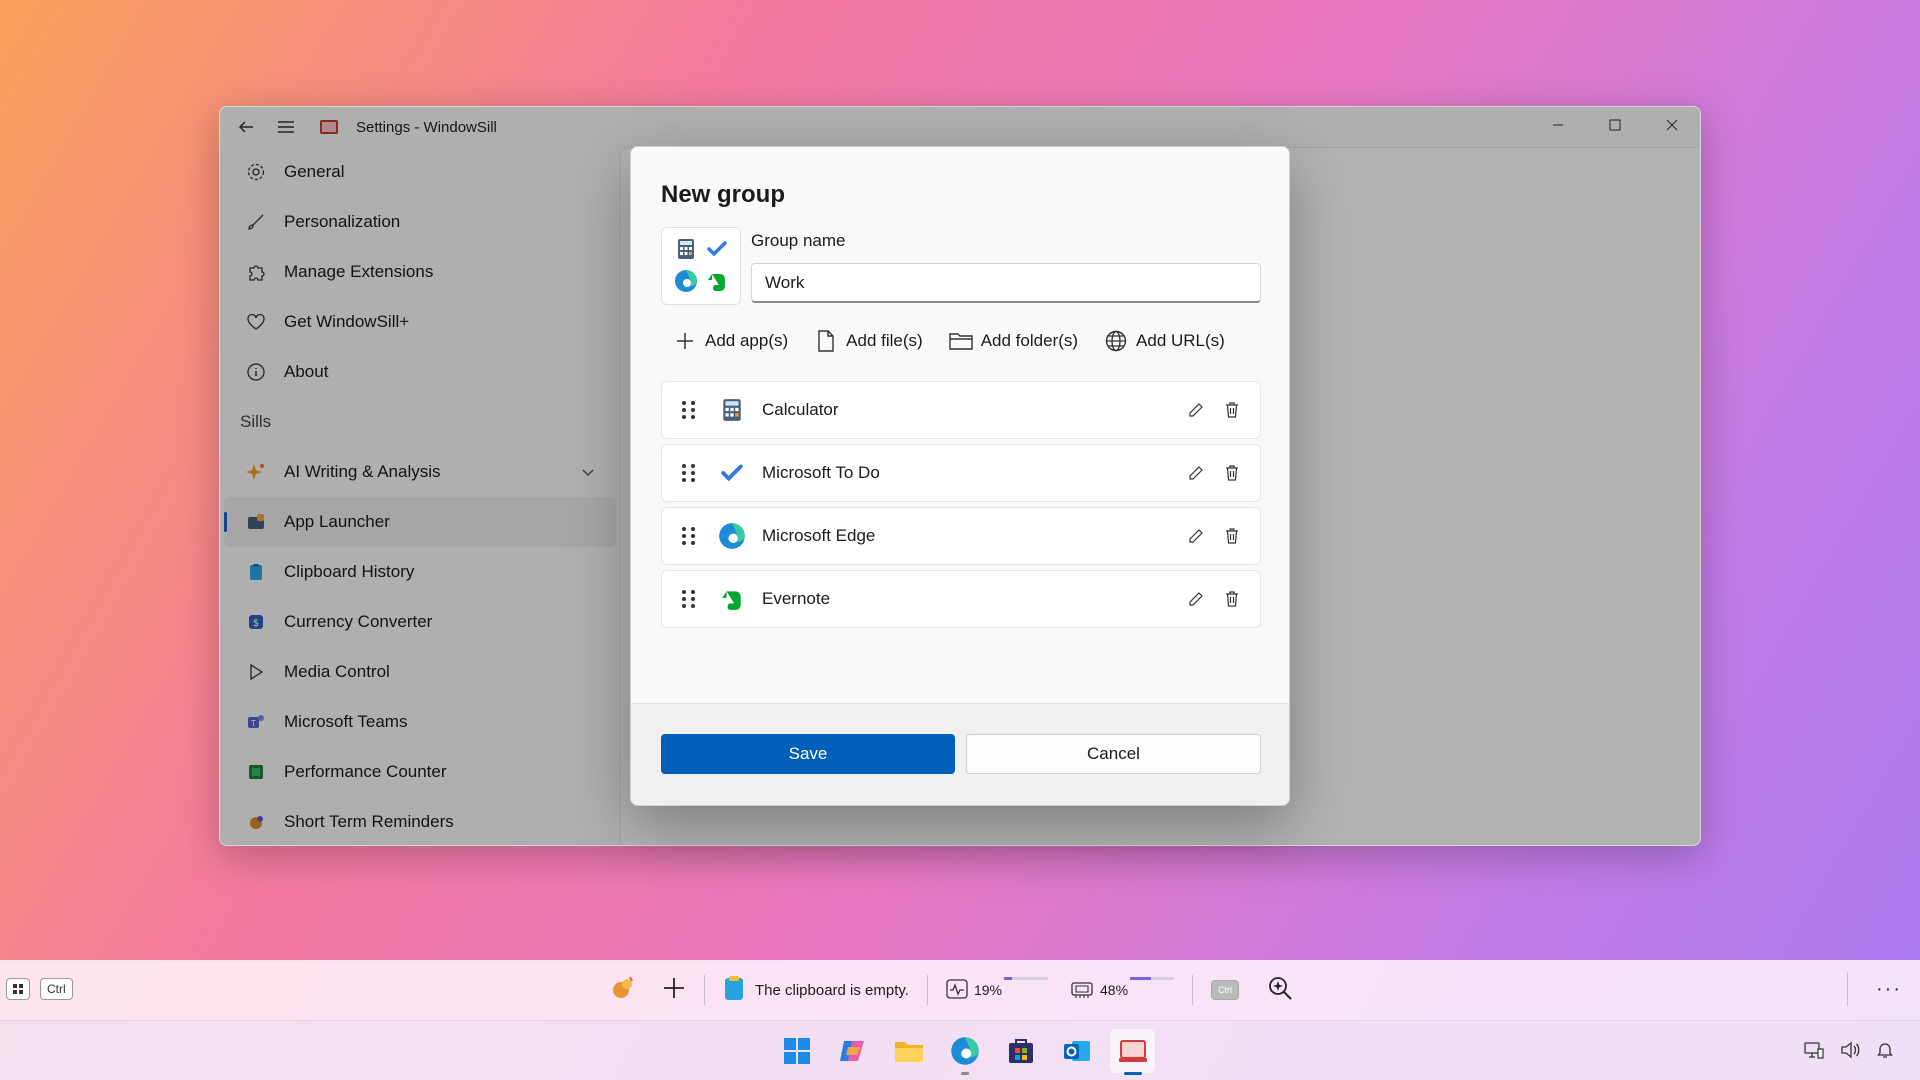 Image resolution: width=1920 pixels, height=1080 pixels. What do you see at coordinates (826, 341) in the screenshot?
I see `file-icon` at bounding box center [826, 341].